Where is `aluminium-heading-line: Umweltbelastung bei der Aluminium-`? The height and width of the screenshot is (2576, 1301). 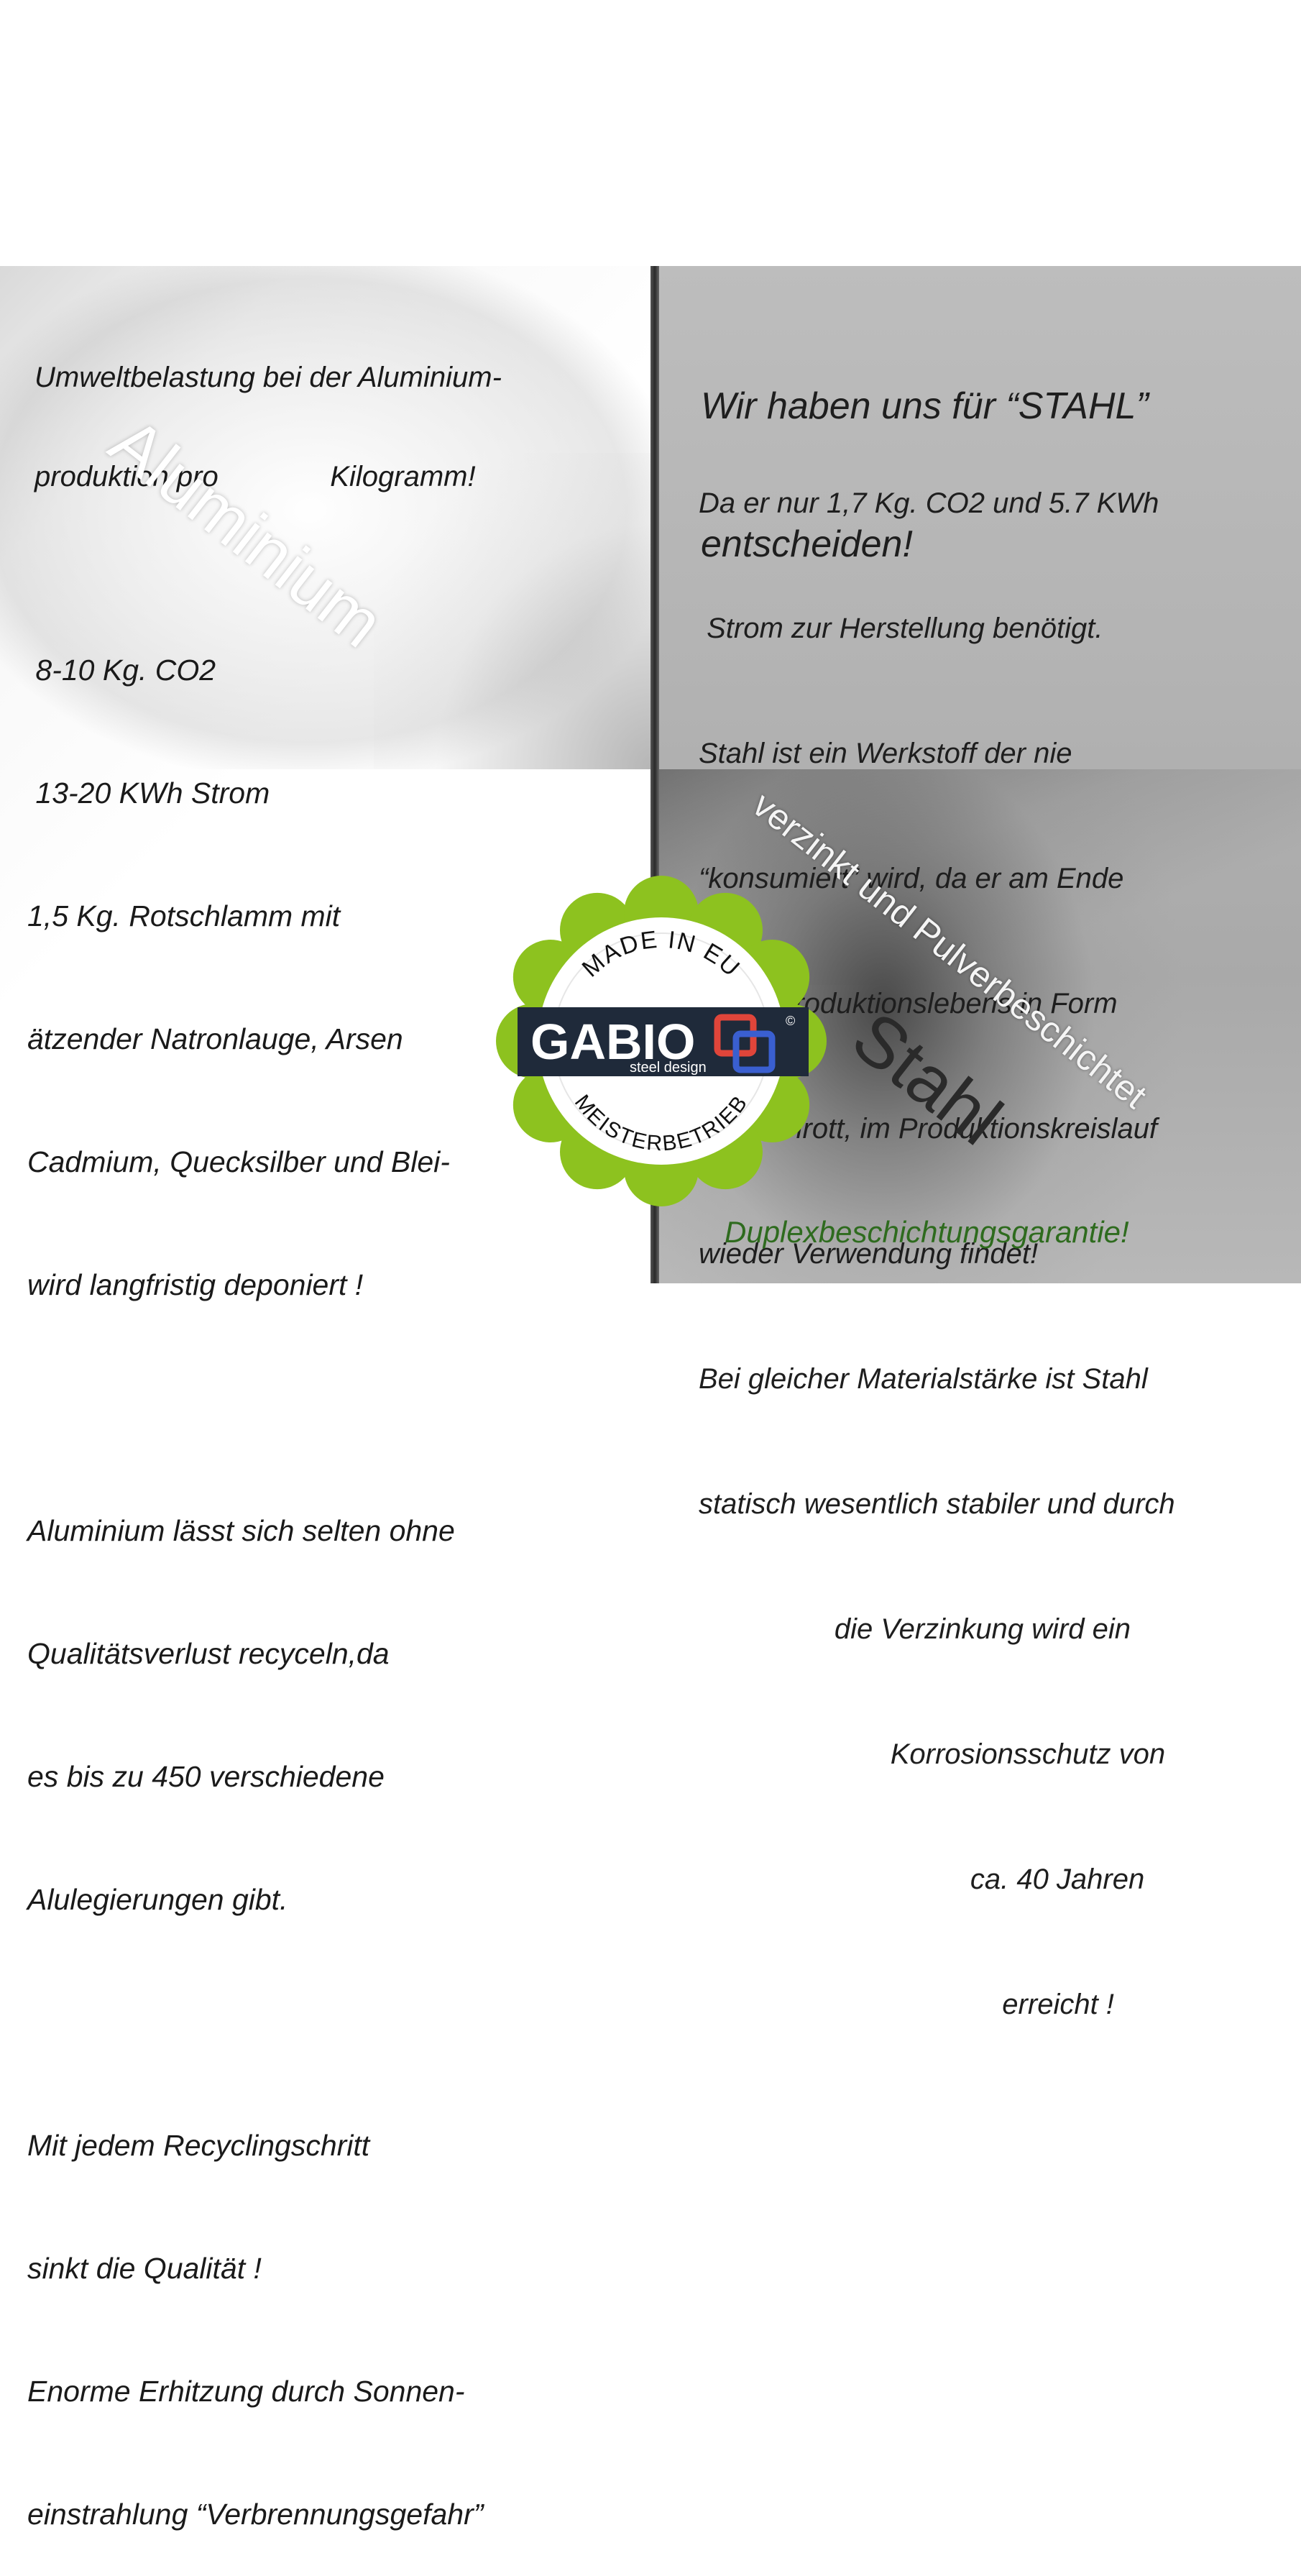
aluminium-heading-line: Umweltbelastung bei der Aluminium- is located at coordinates (268, 377).